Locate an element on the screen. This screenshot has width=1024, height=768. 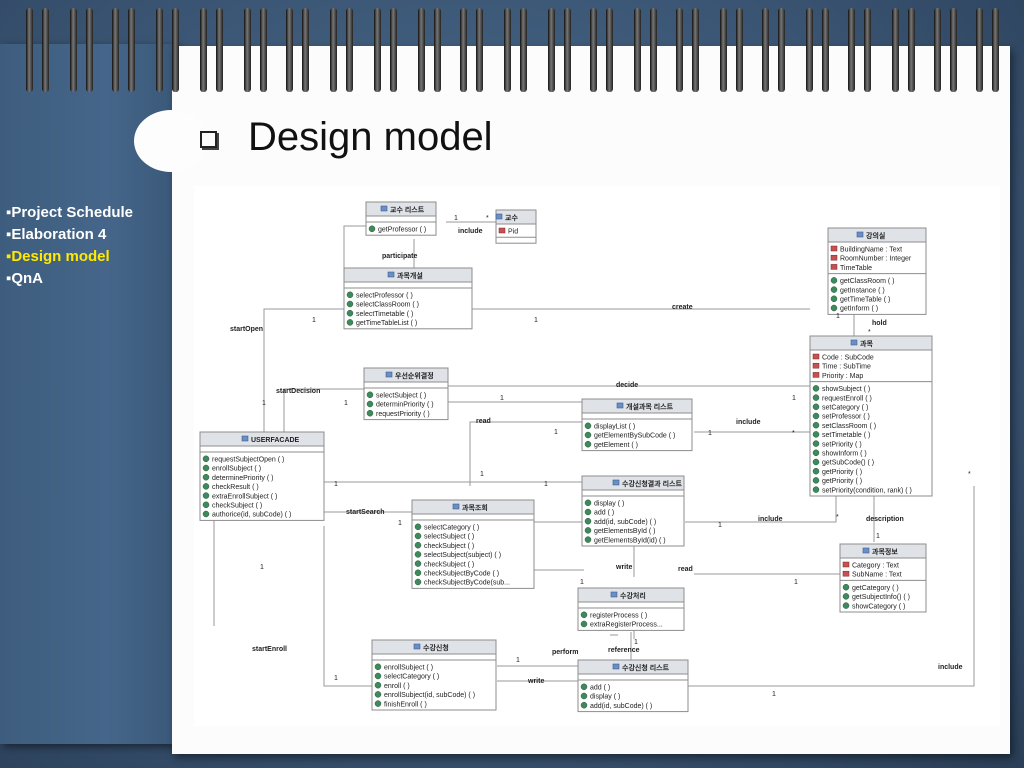
class-operation: requestEnroll ( ) is located at coordinates (847, 398).